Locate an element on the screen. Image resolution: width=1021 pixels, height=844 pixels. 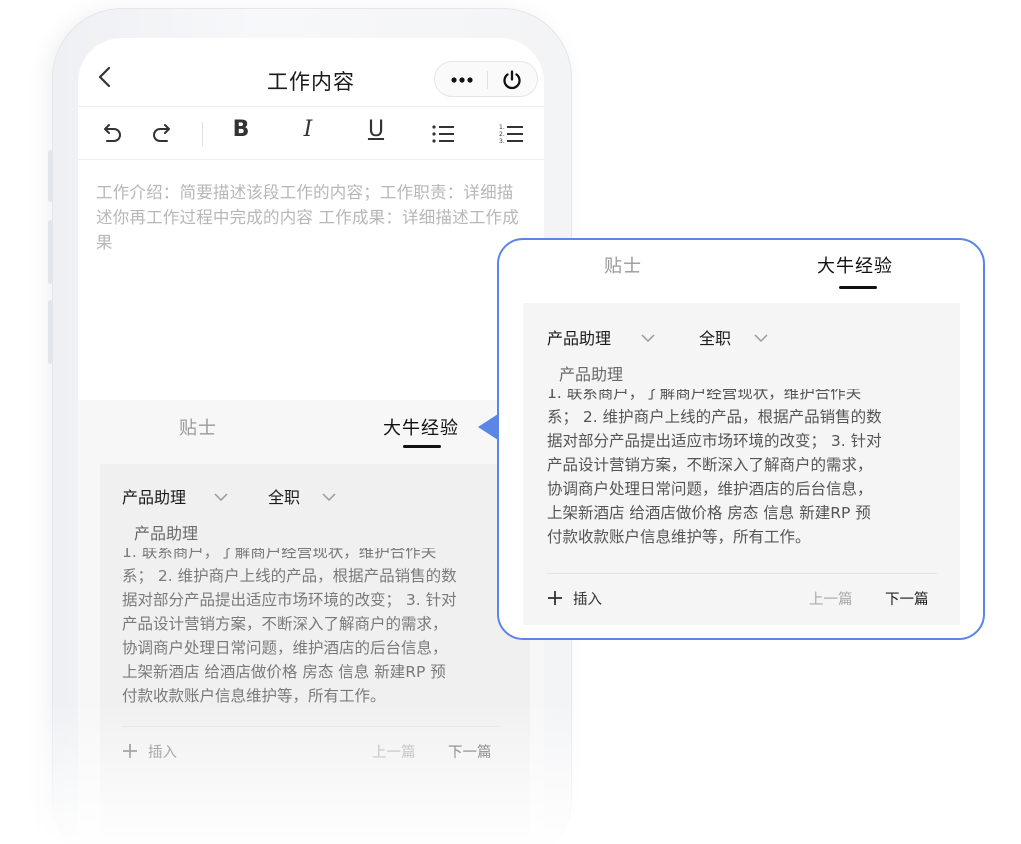
menu-capsule is located at coordinates (486, 79).